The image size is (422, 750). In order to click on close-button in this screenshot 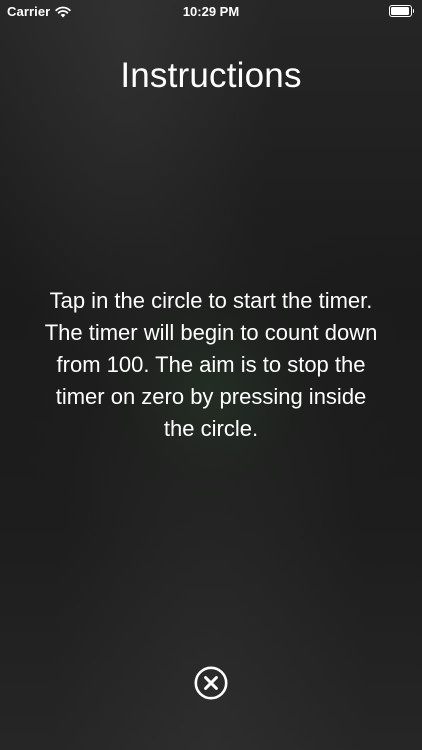, I will do `click(211, 683)`.